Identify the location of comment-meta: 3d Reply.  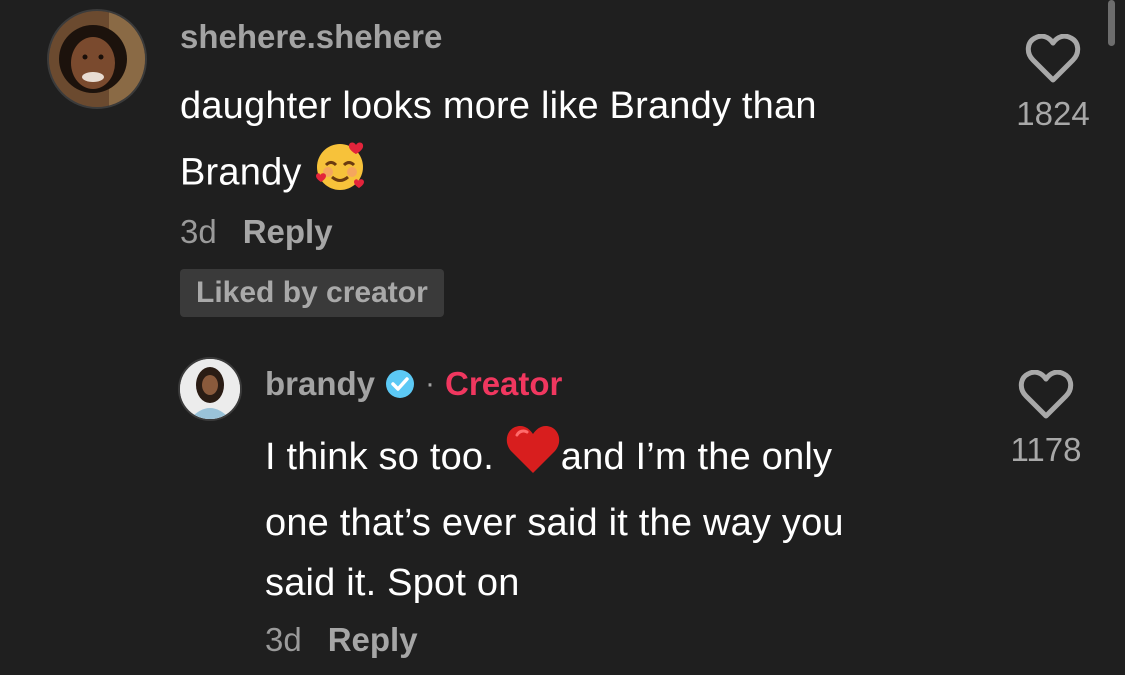
(256, 232).